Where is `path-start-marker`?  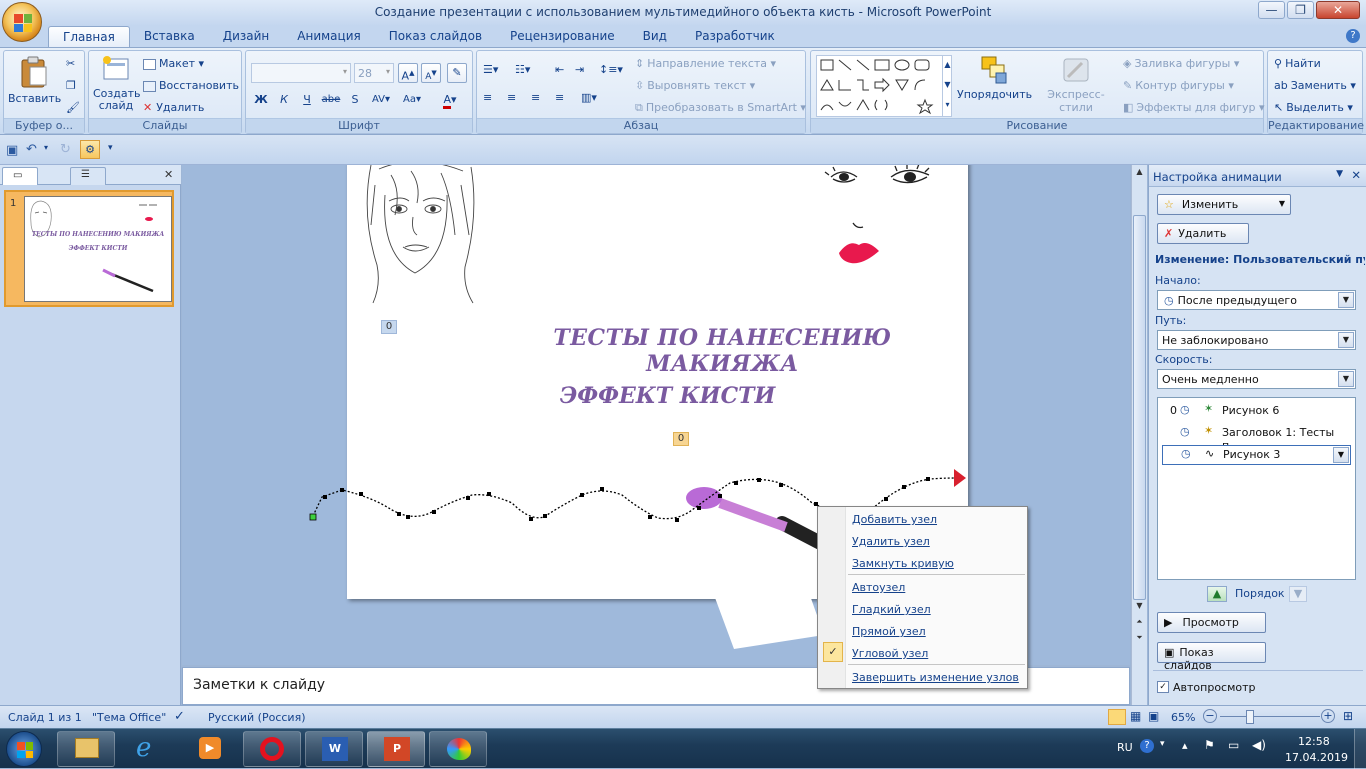 path-start-marker is located at coordinates (313, 517).